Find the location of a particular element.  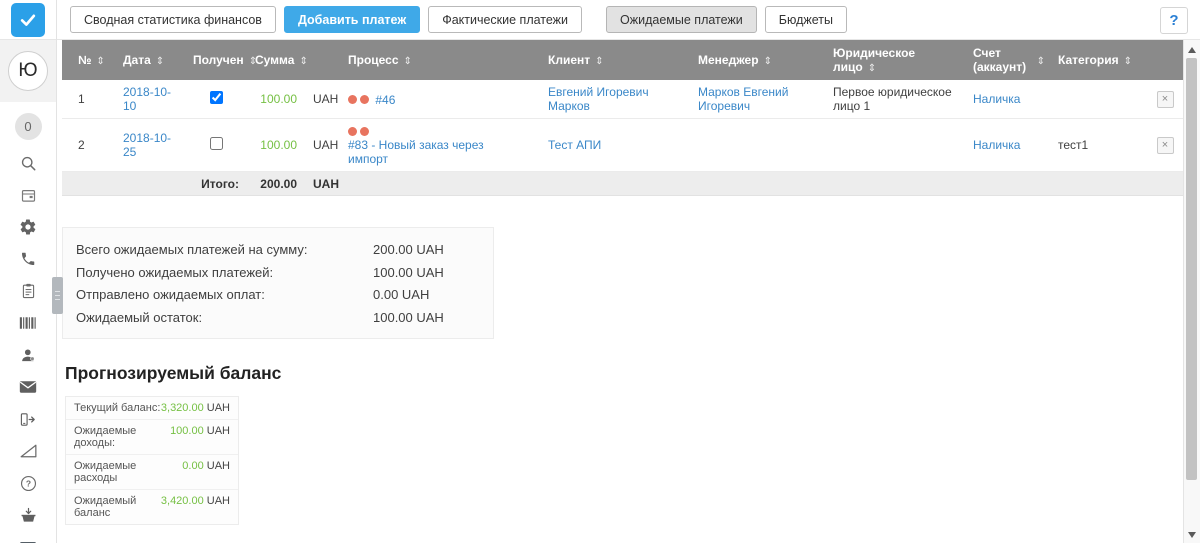

col-header-num: № is located at coordinates (88, 60).